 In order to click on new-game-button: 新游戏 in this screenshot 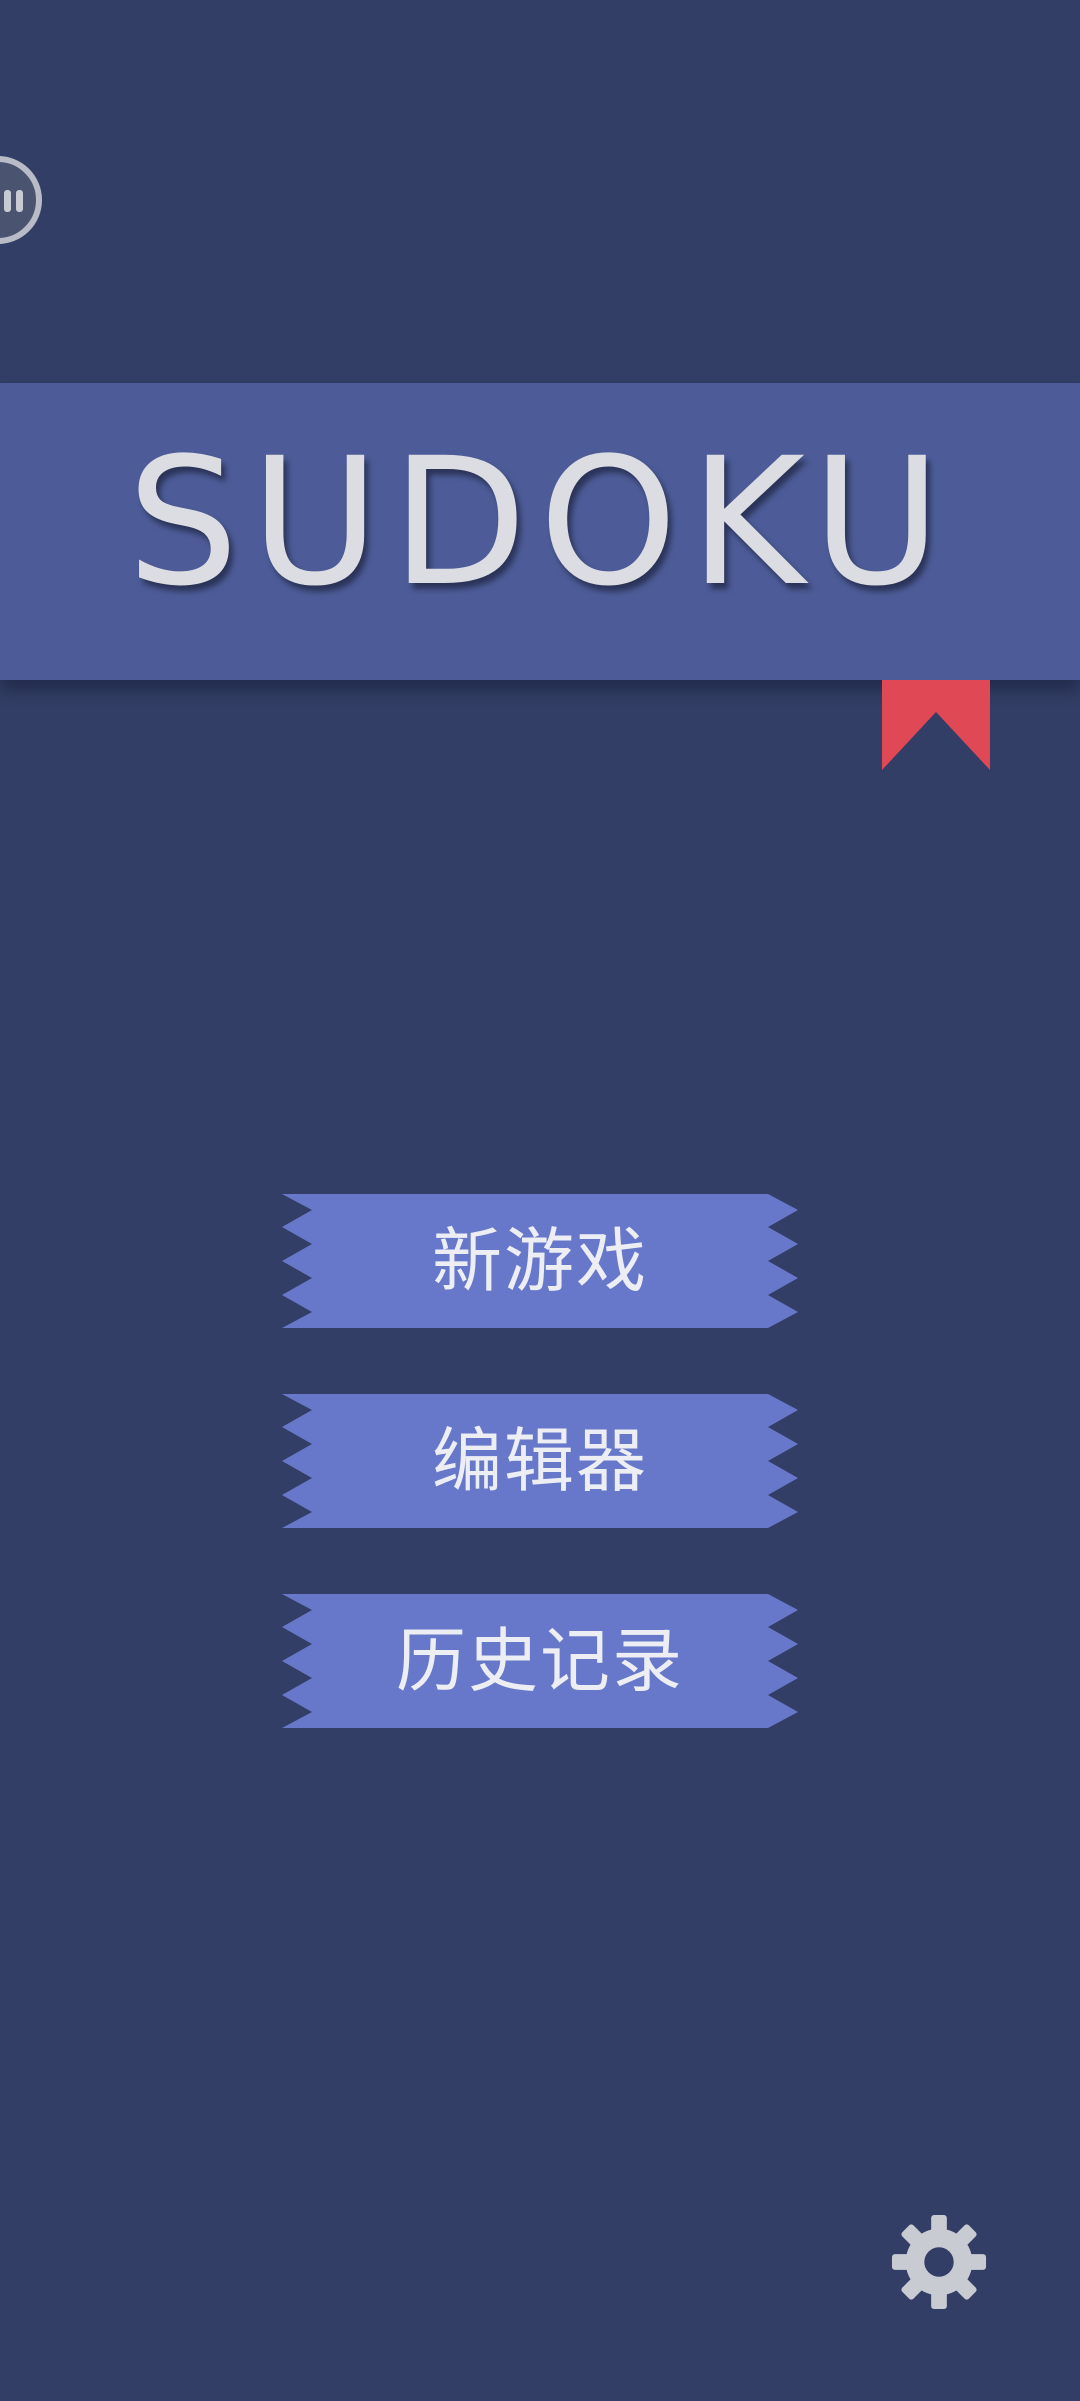, I will do `click(540, 1261)`.